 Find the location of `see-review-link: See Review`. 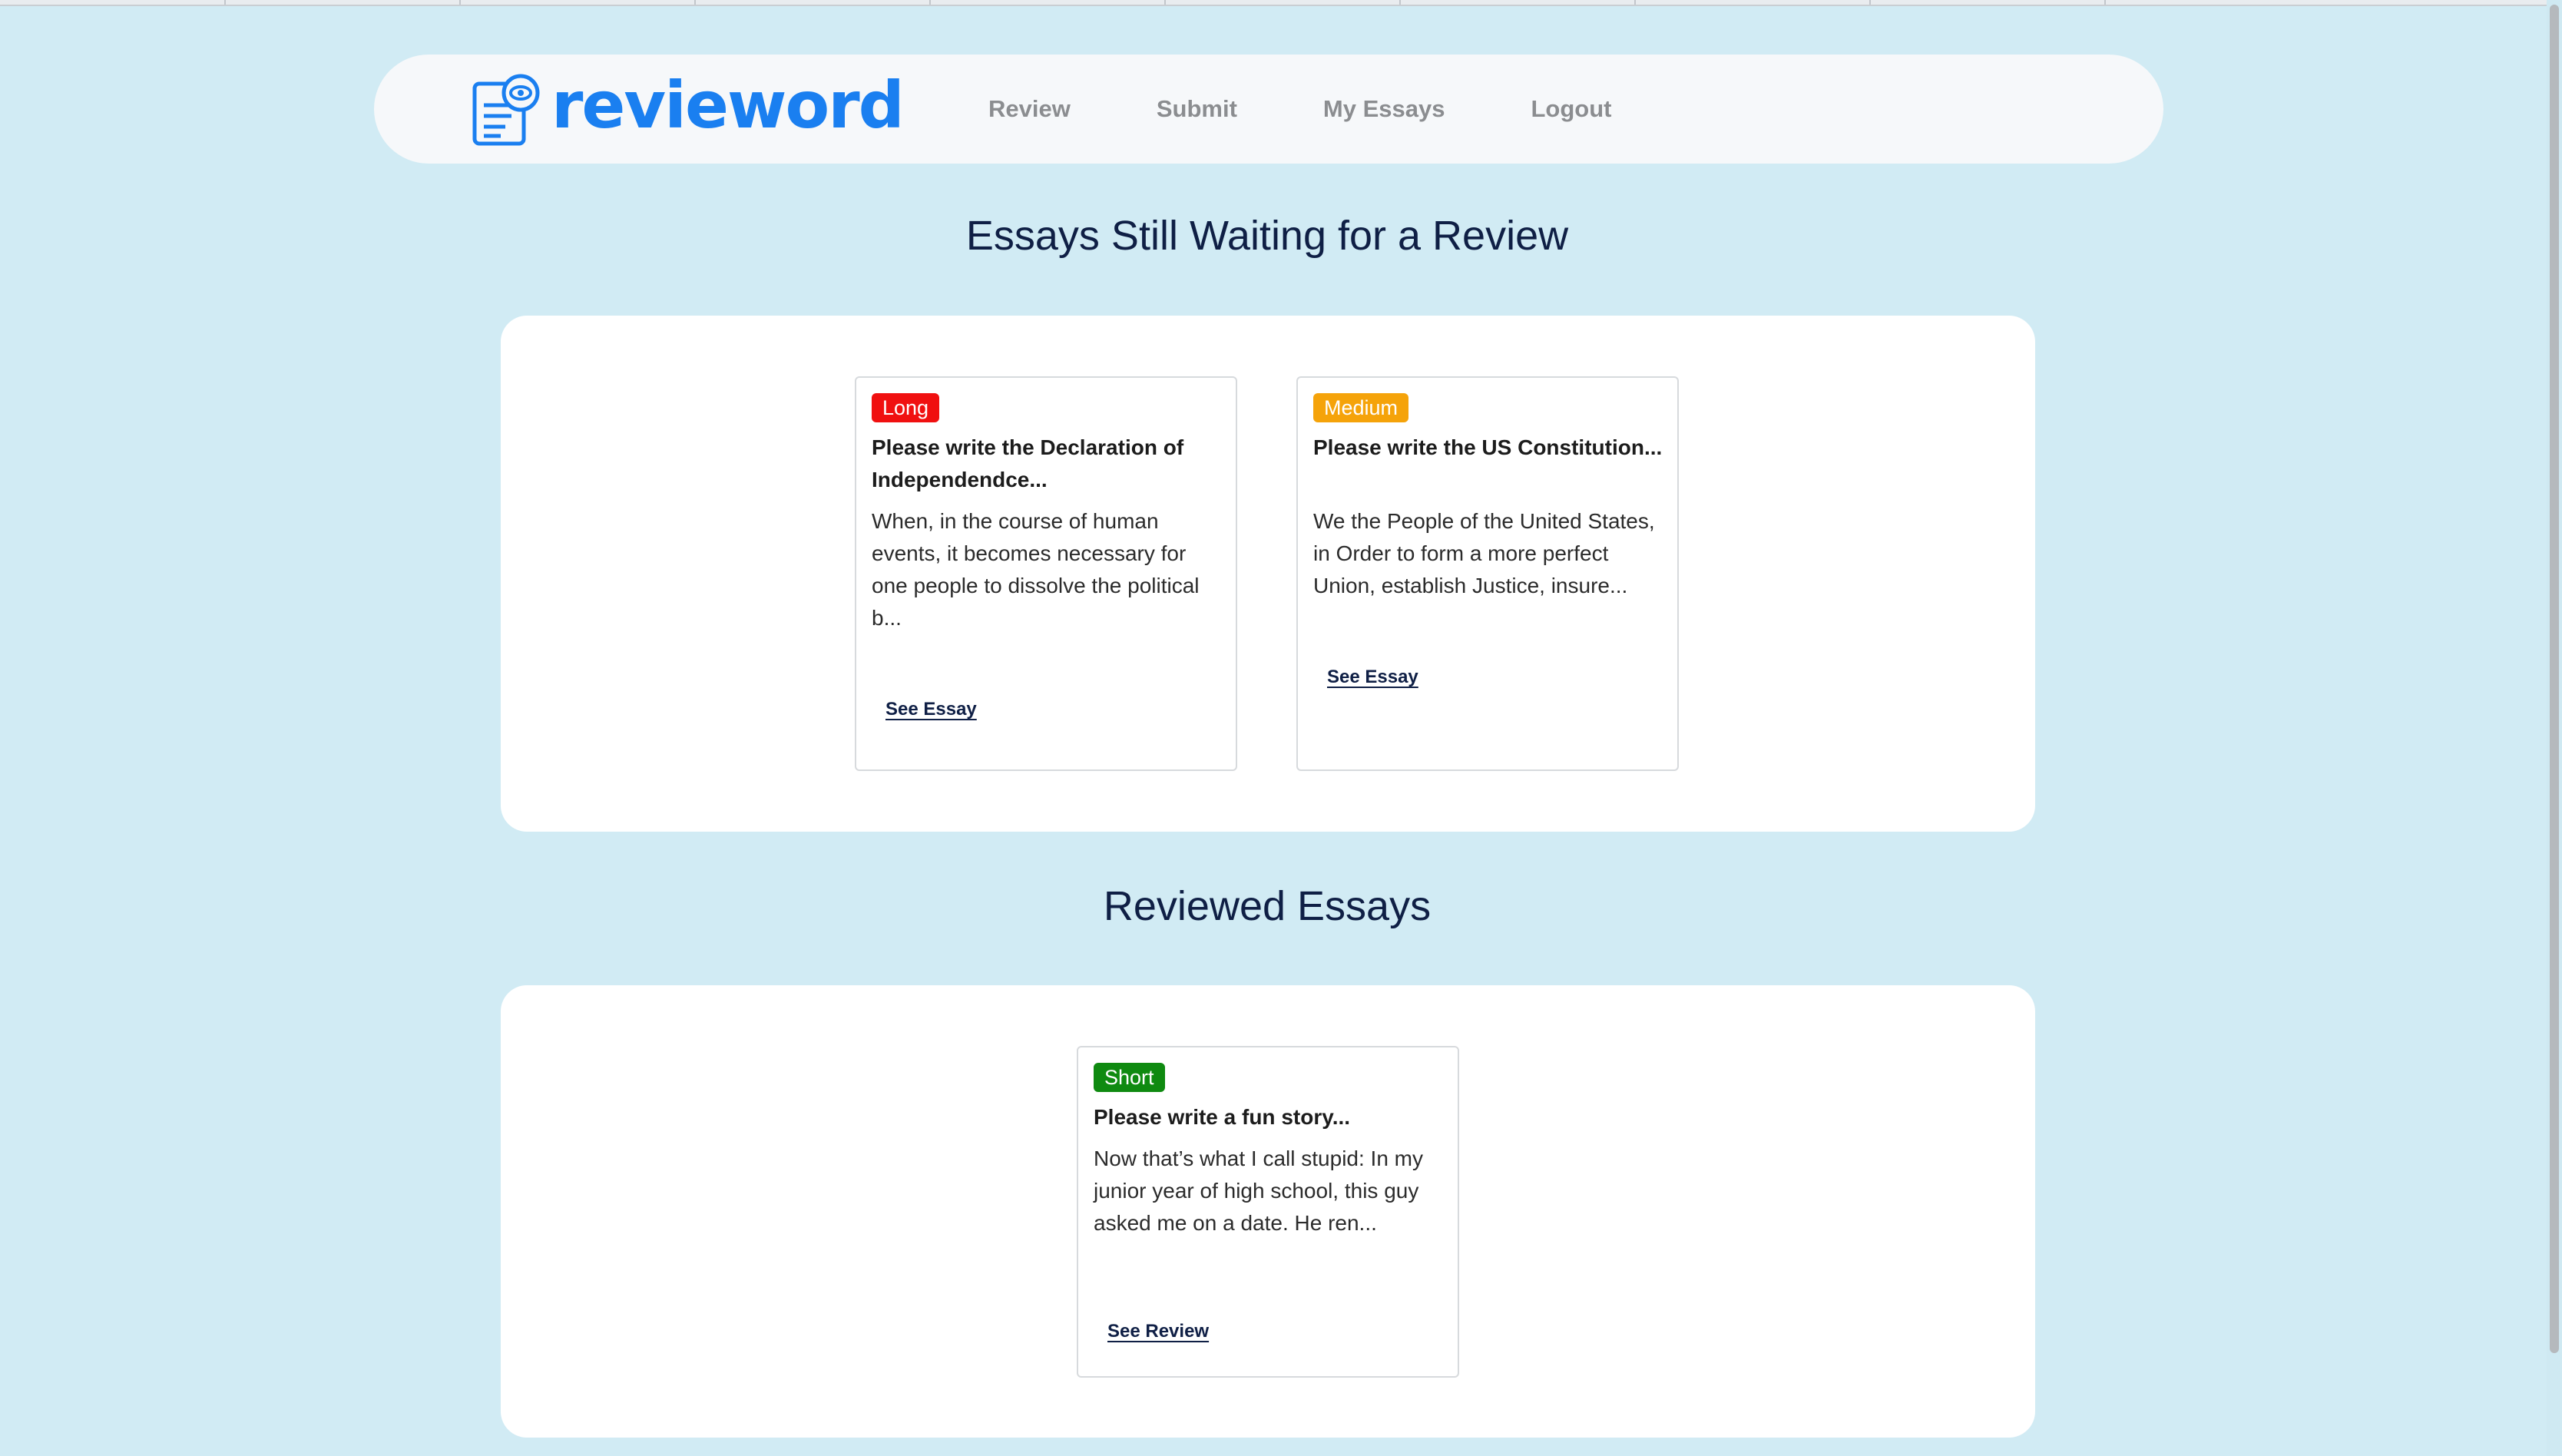

see-review-link: See Review is located at coordinates (1158, 1331).